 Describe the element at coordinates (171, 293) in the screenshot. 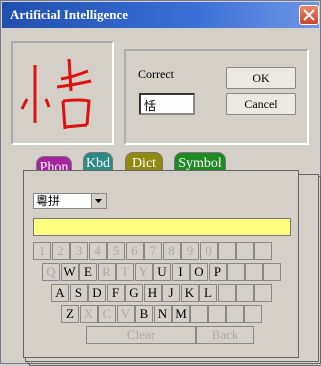

I see `key-j: J` at that location.